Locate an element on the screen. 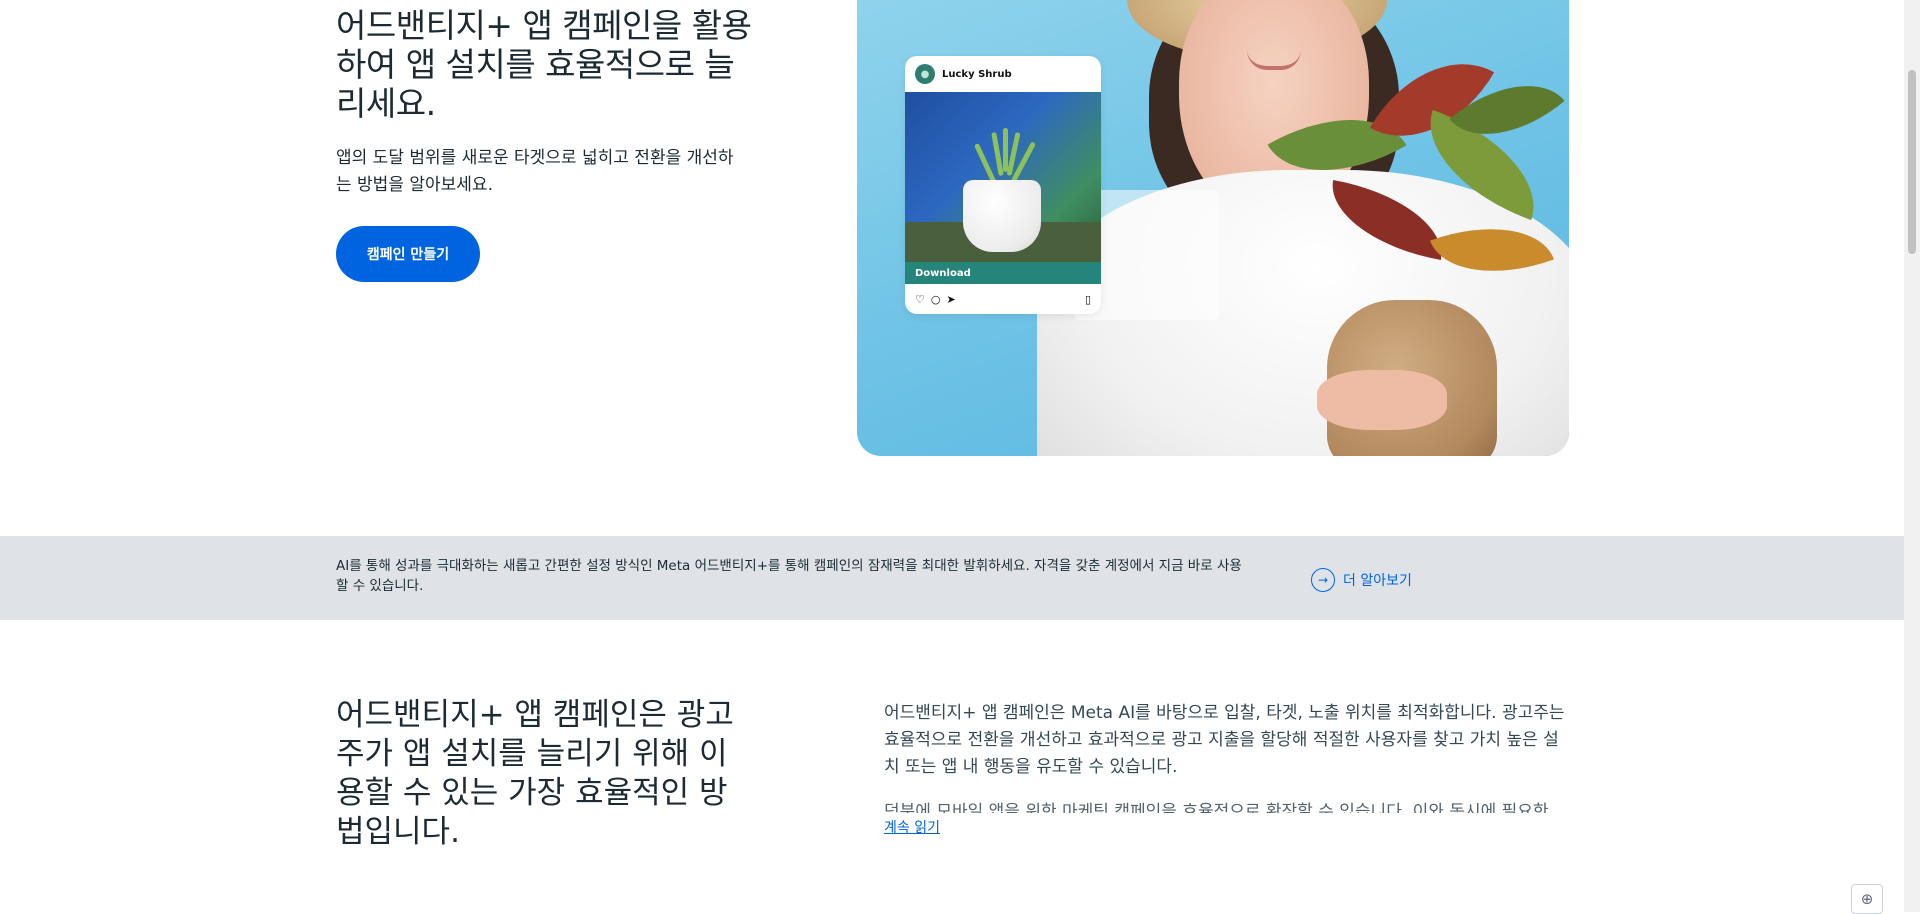 The height and width of the screenshot is (914, 1920). learn-more-link: → 더 알아보기 is located at coordinates (1361, 580).